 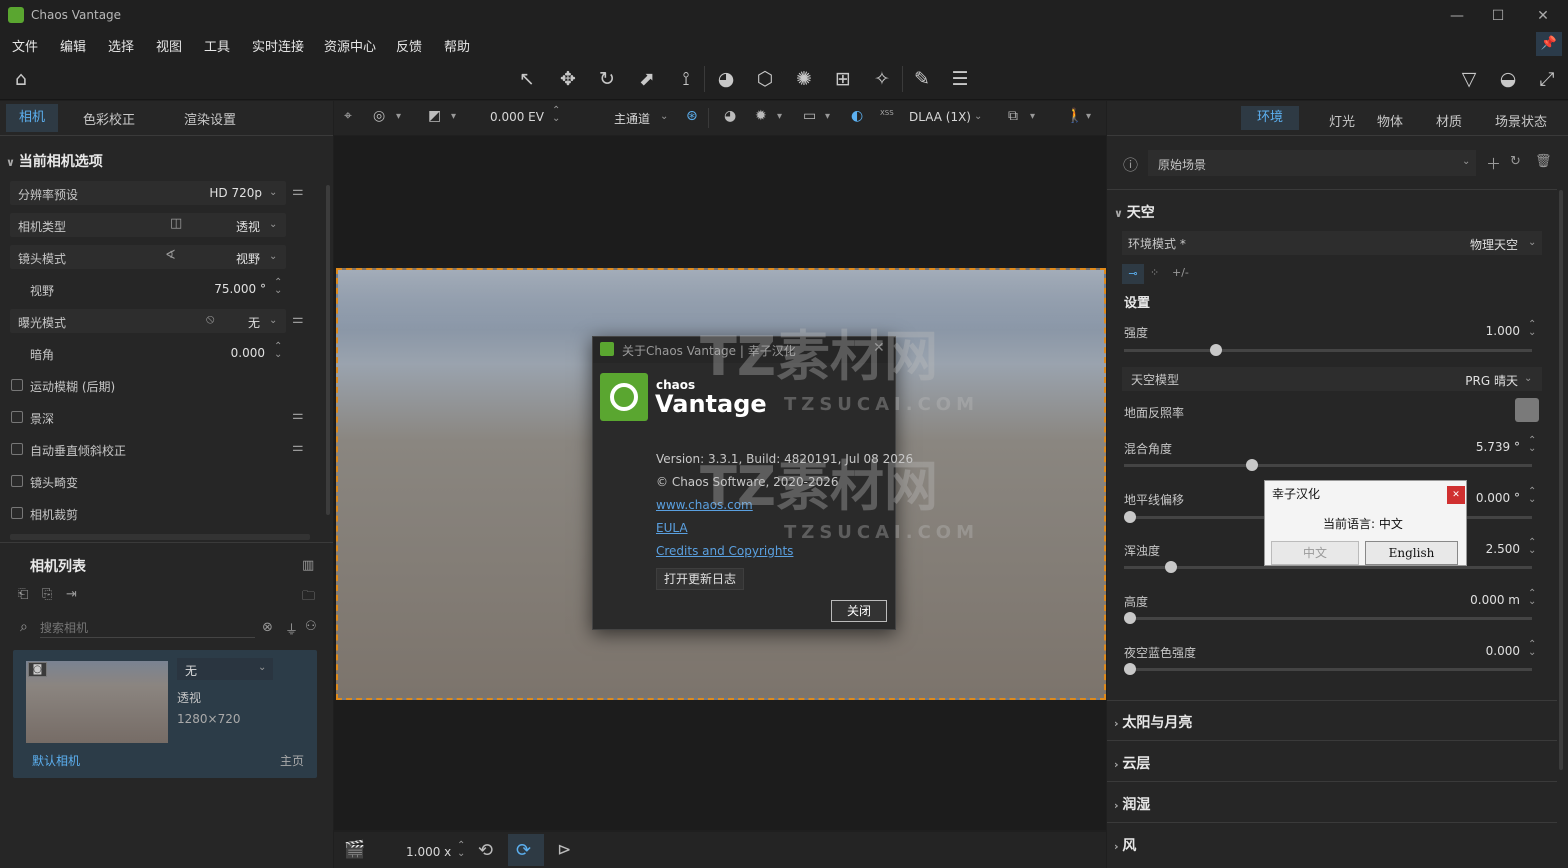 I want to click on scrollbar, so click(x=1561, y=480).